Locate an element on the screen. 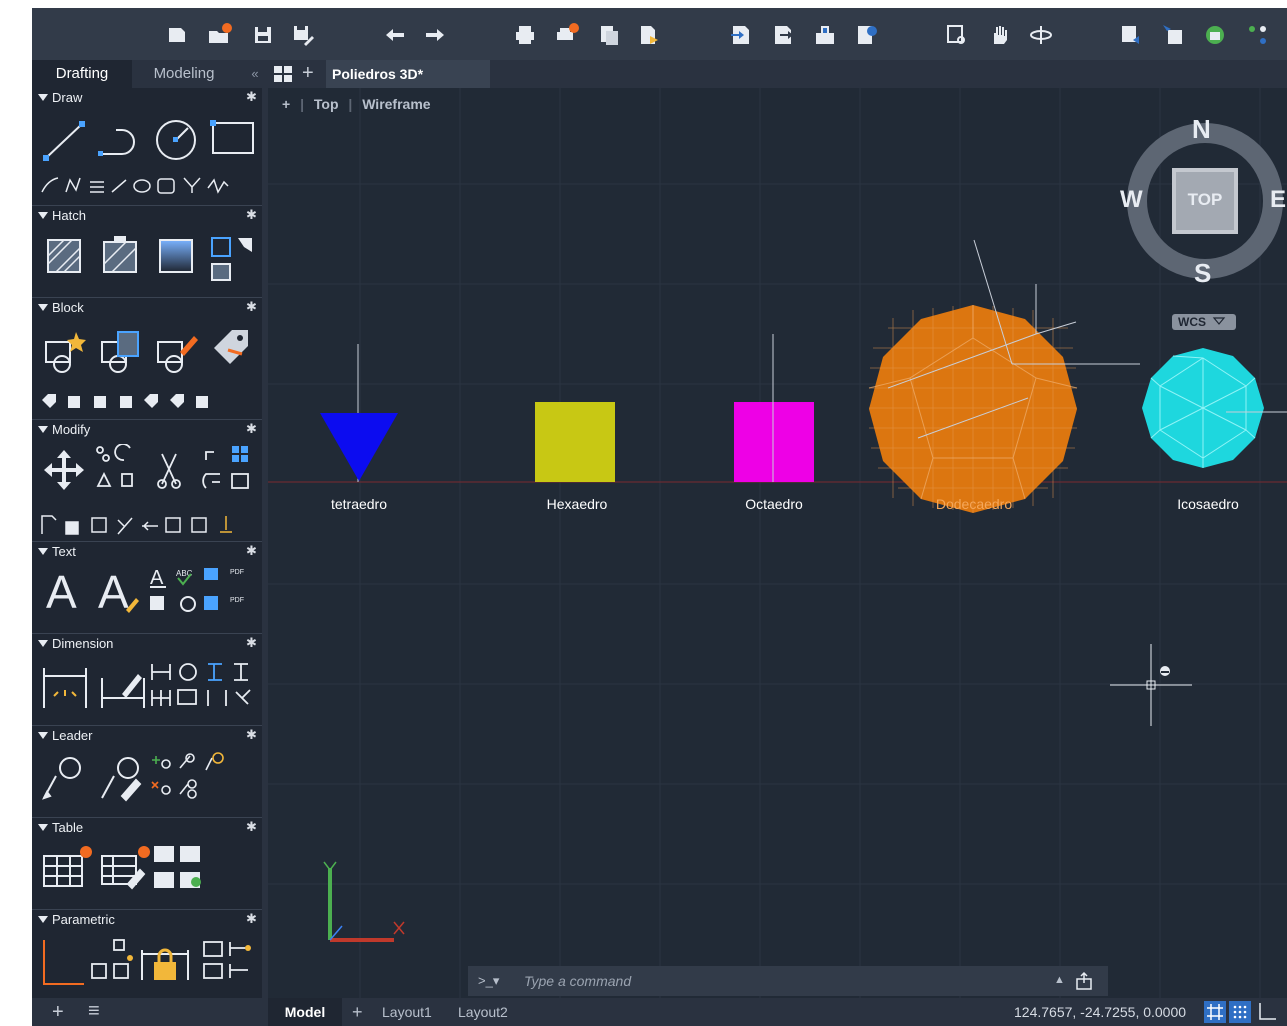 The image size is (1287, 1026). visual-style-control: Wireframe is located at coordinates (396, 104).